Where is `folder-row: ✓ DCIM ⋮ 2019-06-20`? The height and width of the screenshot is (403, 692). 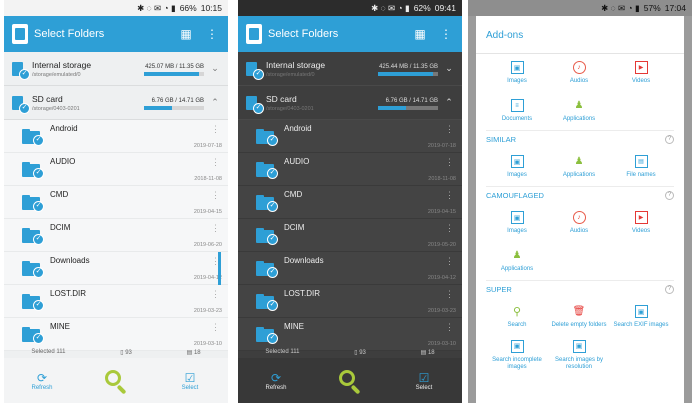
folder-row: ✓ DCIM ⋮ 2019-06-20 is located at coordinates (116, 235).